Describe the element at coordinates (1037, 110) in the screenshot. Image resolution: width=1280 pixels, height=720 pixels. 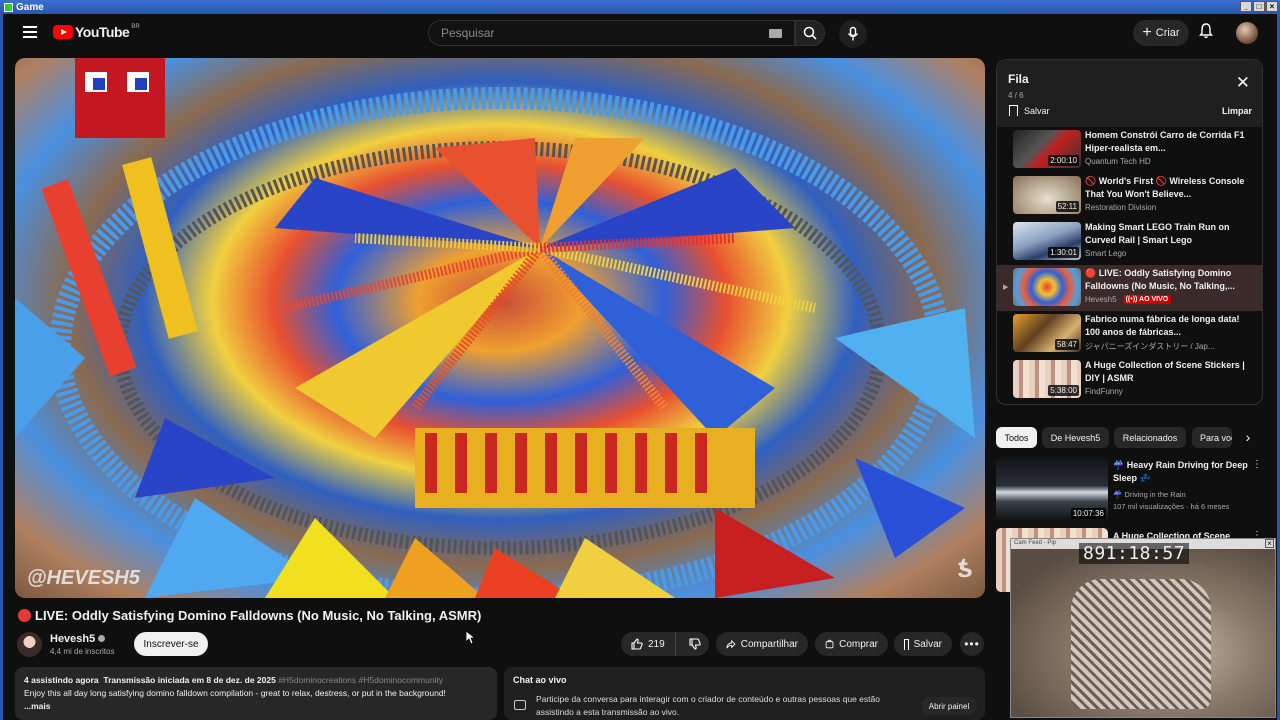
I see `save-queue-label: Salvar` at that location.